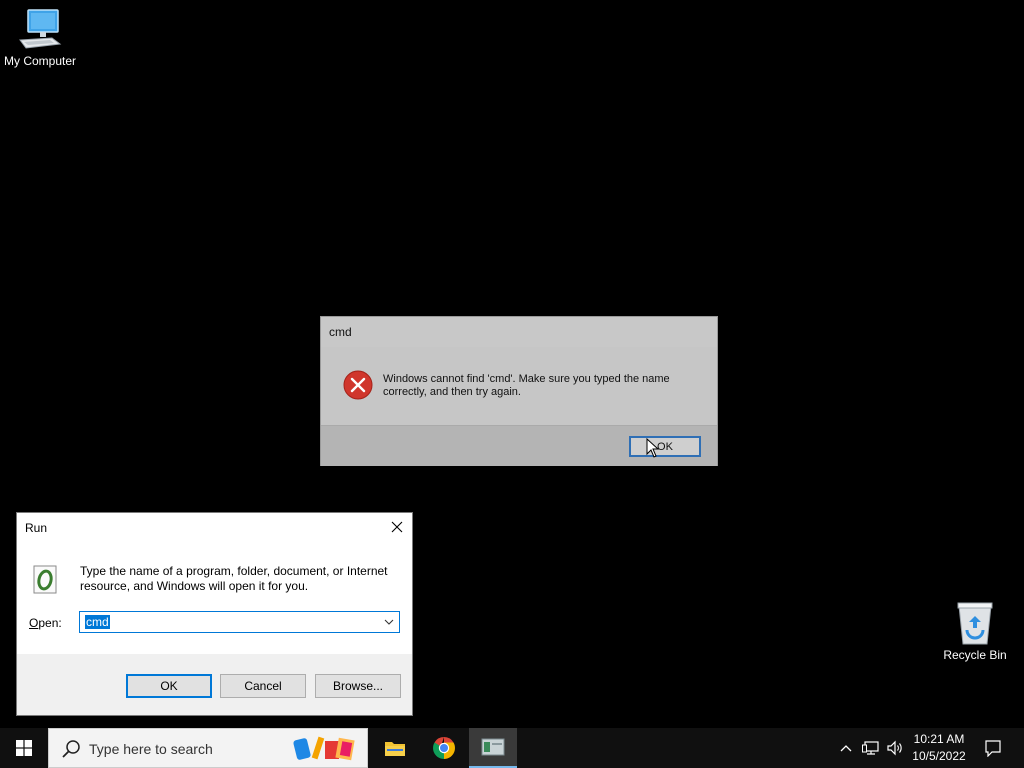 The height and width of the screenshot is (768, 1024). I want to click on taskbar-run-app, so click(493, 748).